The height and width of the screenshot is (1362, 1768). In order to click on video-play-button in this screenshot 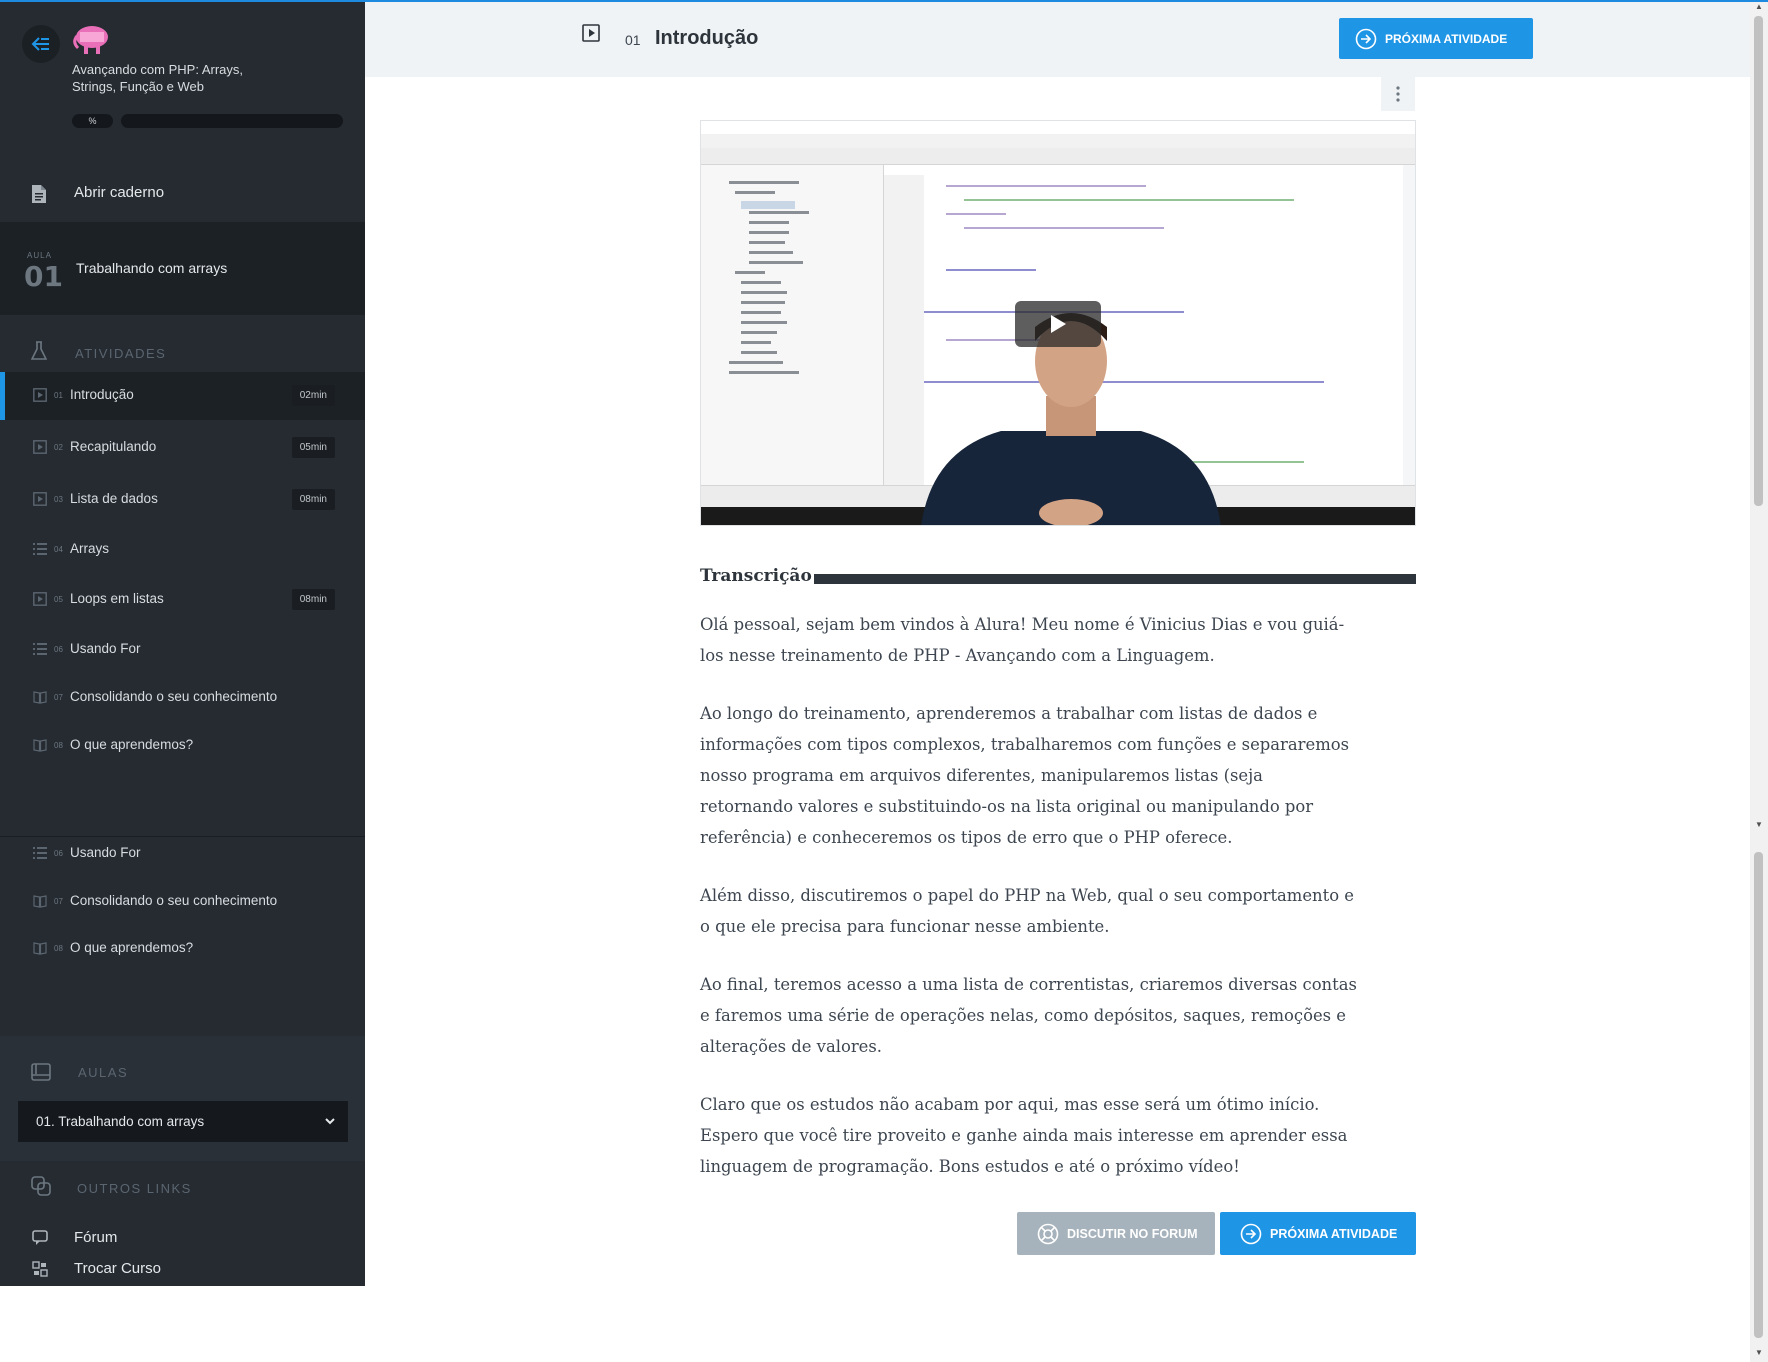, I will do `click(1058, 324)`.